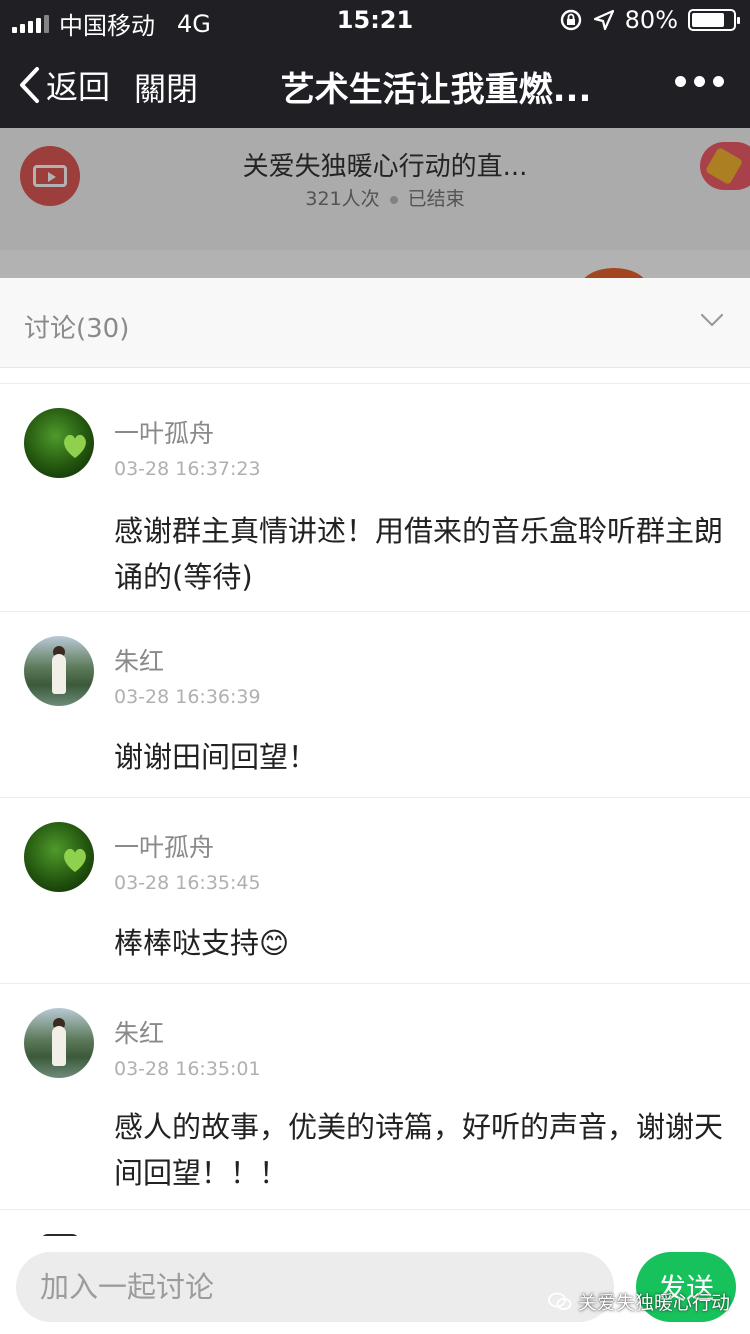 This screenshot has height=1334, width=750. What do you see at coordinates (202, 943) in the screenshot?
I see `comment-text: 棒棒哒支持😊` at bounding box center [202, 943].